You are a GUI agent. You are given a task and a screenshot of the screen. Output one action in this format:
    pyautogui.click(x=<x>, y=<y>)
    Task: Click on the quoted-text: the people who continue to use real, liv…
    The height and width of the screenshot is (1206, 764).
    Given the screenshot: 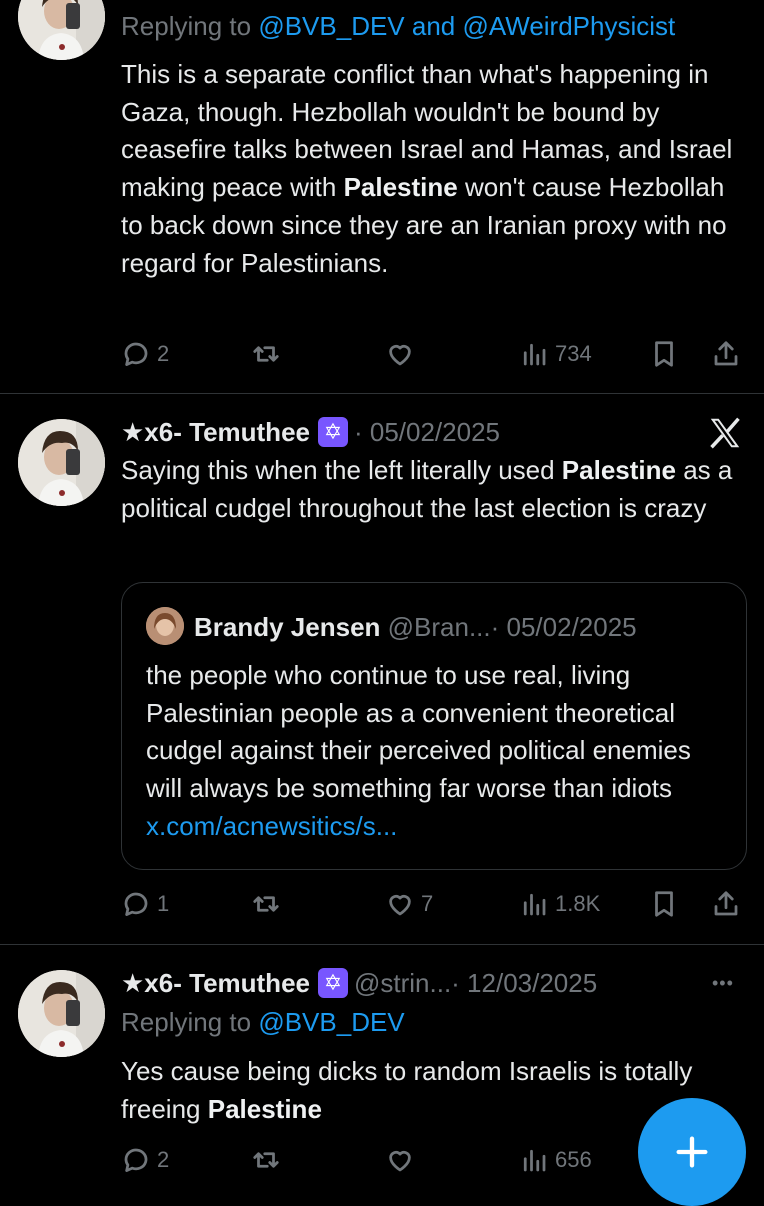 What is the action you would take?
    pyautogui.click(x=418, y=750)
    